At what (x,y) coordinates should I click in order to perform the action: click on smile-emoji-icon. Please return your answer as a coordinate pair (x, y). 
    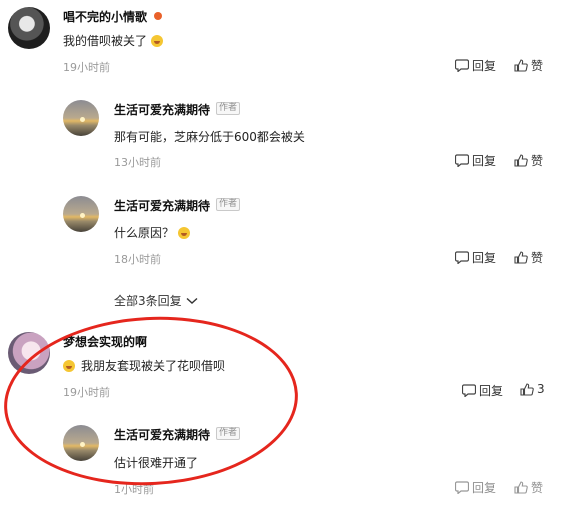
    Looking at the image, I should click on (69, 366).